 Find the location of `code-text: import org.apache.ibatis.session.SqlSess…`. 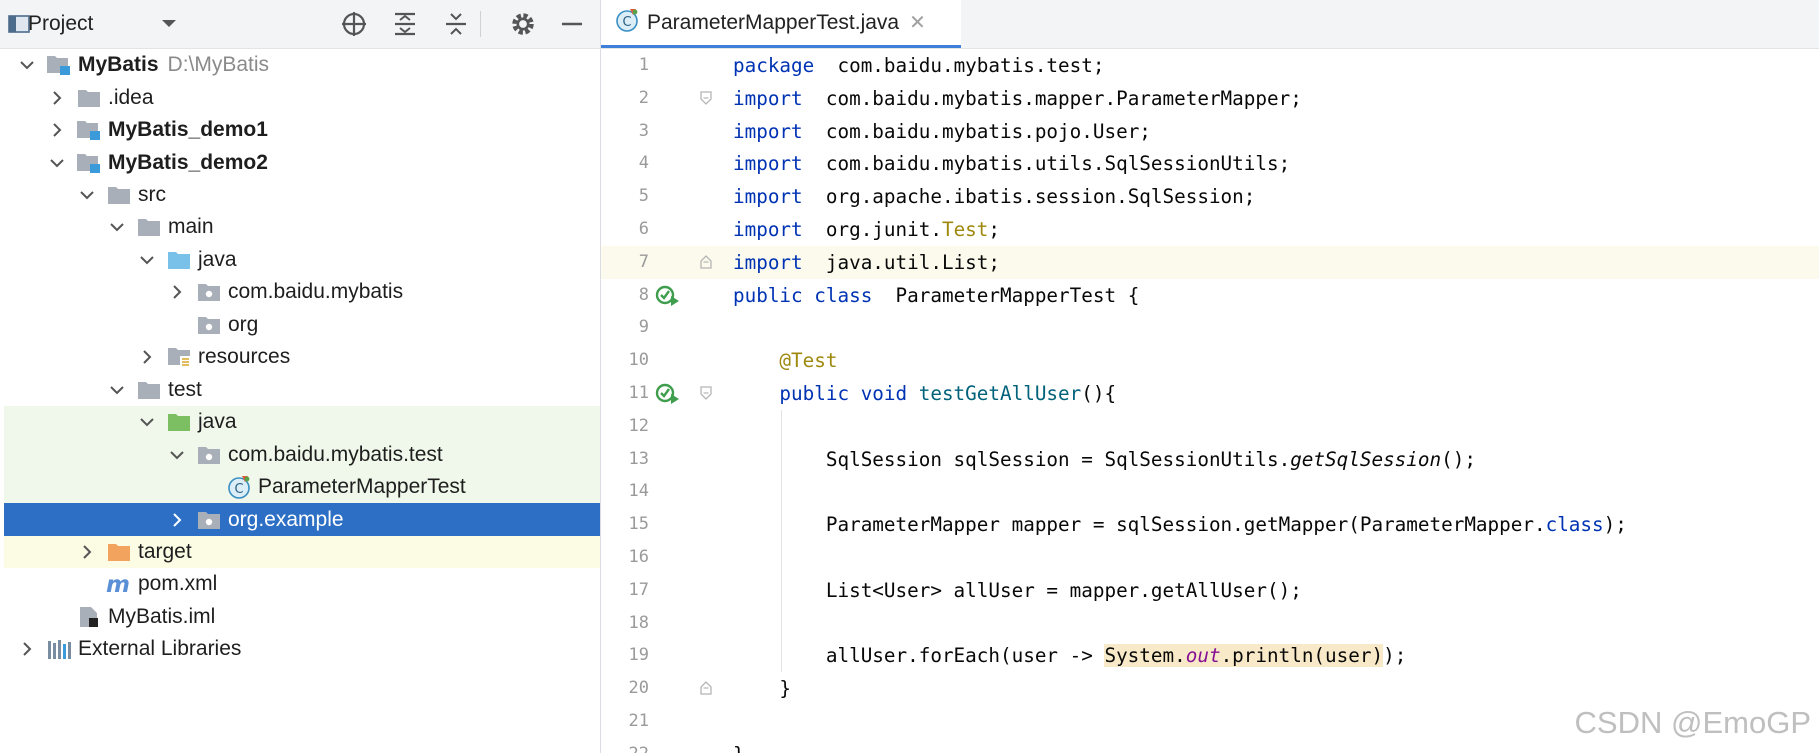

code-text: import org.apache.ibatis.session.SqlSess… is located at coordinates (994, 196).